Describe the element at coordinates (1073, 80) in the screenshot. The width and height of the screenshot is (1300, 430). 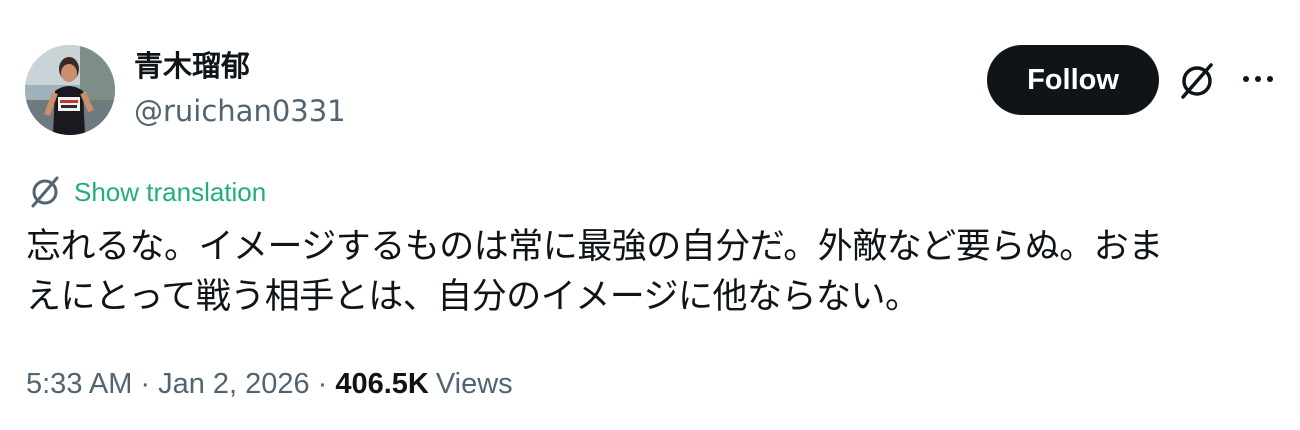
I see `follow-button: Follow` at that location.